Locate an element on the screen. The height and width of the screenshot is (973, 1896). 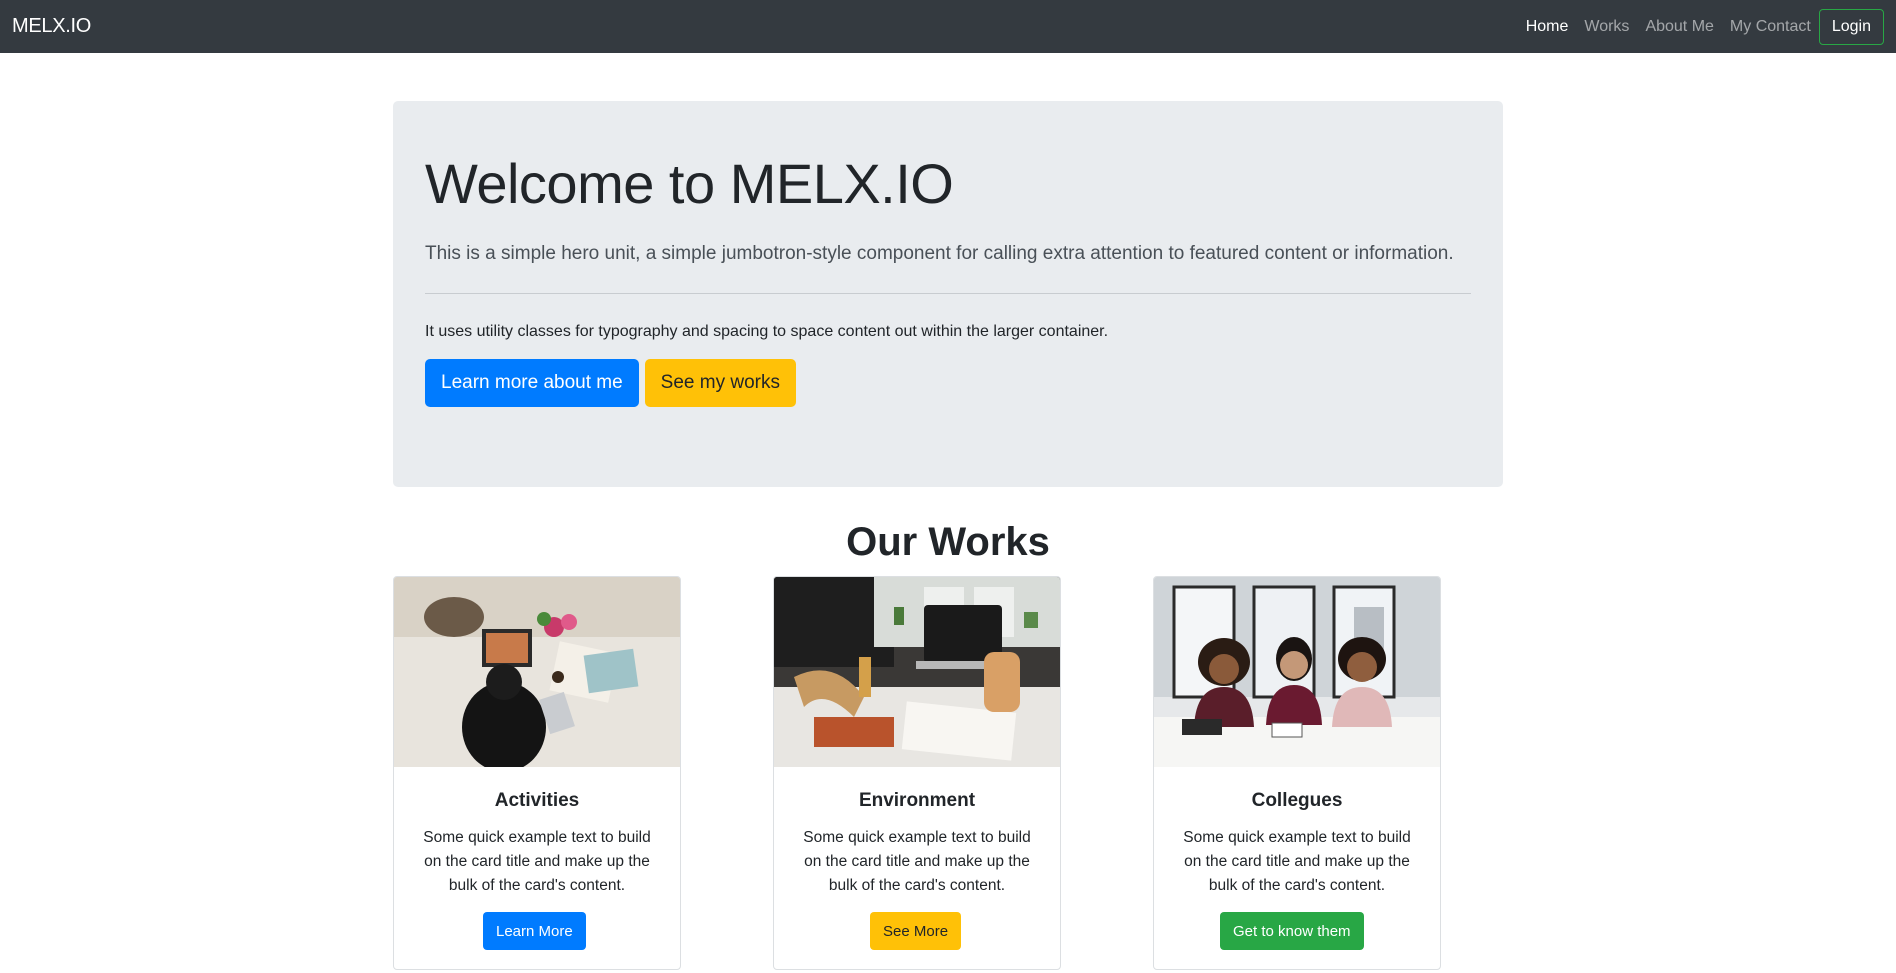
get-to-know-them-button: Get to know them is located at coordinates (1292, 931).